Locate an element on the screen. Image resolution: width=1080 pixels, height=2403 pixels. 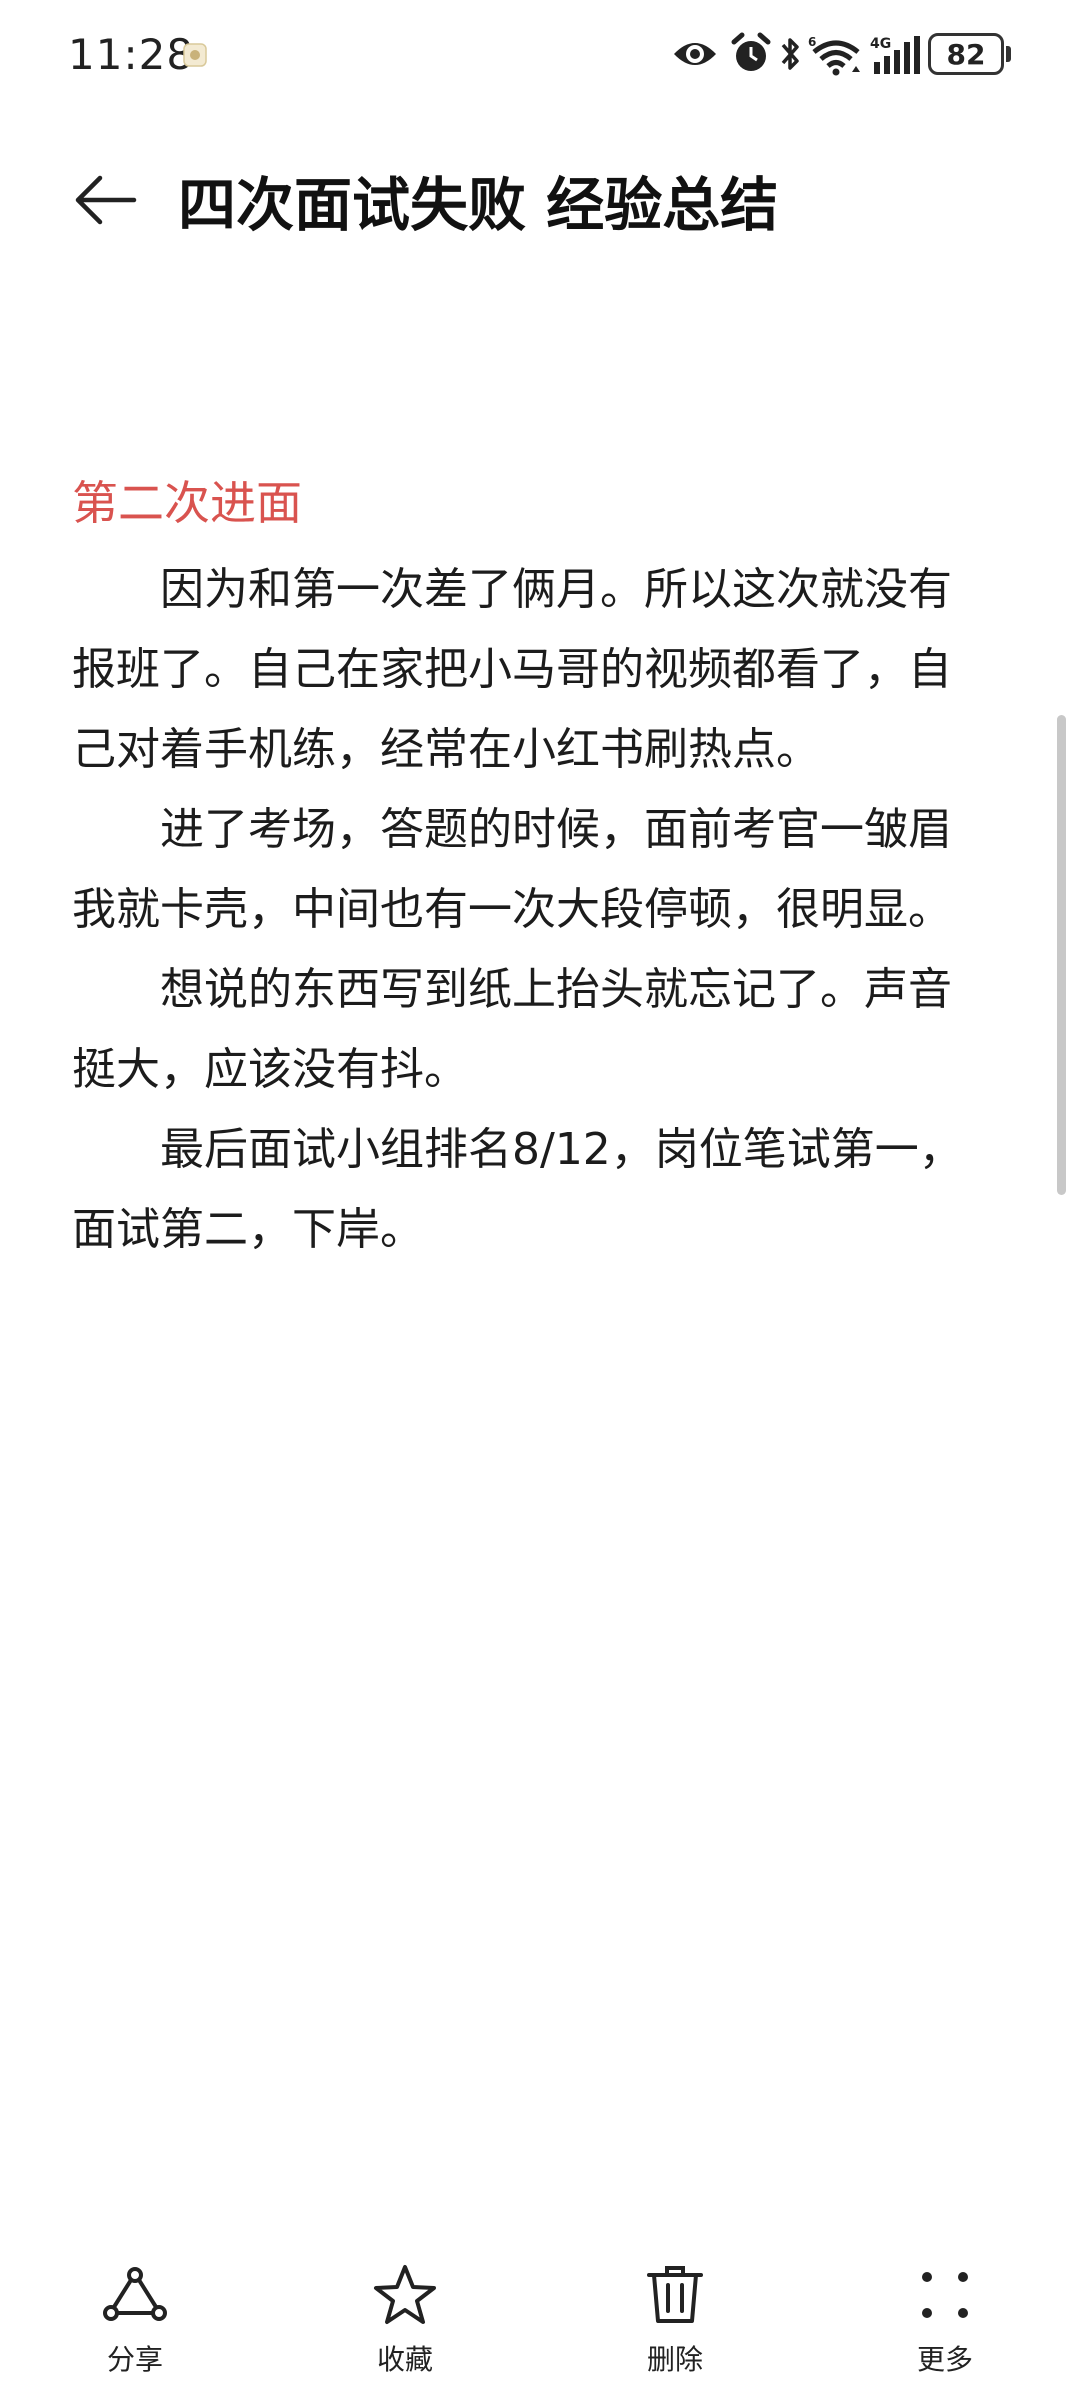
delete-label: 删除 is located at coordinates (674, 2359).